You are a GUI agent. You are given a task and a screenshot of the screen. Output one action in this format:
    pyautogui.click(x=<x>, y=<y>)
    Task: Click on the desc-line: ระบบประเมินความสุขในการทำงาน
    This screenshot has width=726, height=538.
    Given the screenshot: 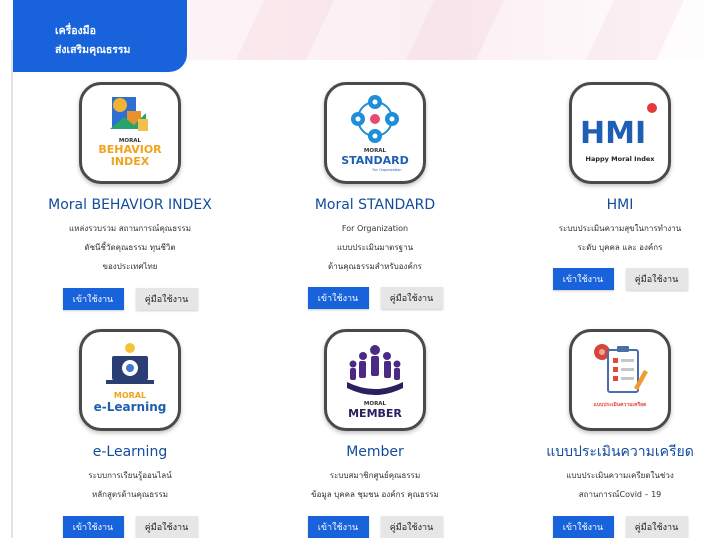 What is the action you would take?
    pyautogui.click(x=620, y=228)
    